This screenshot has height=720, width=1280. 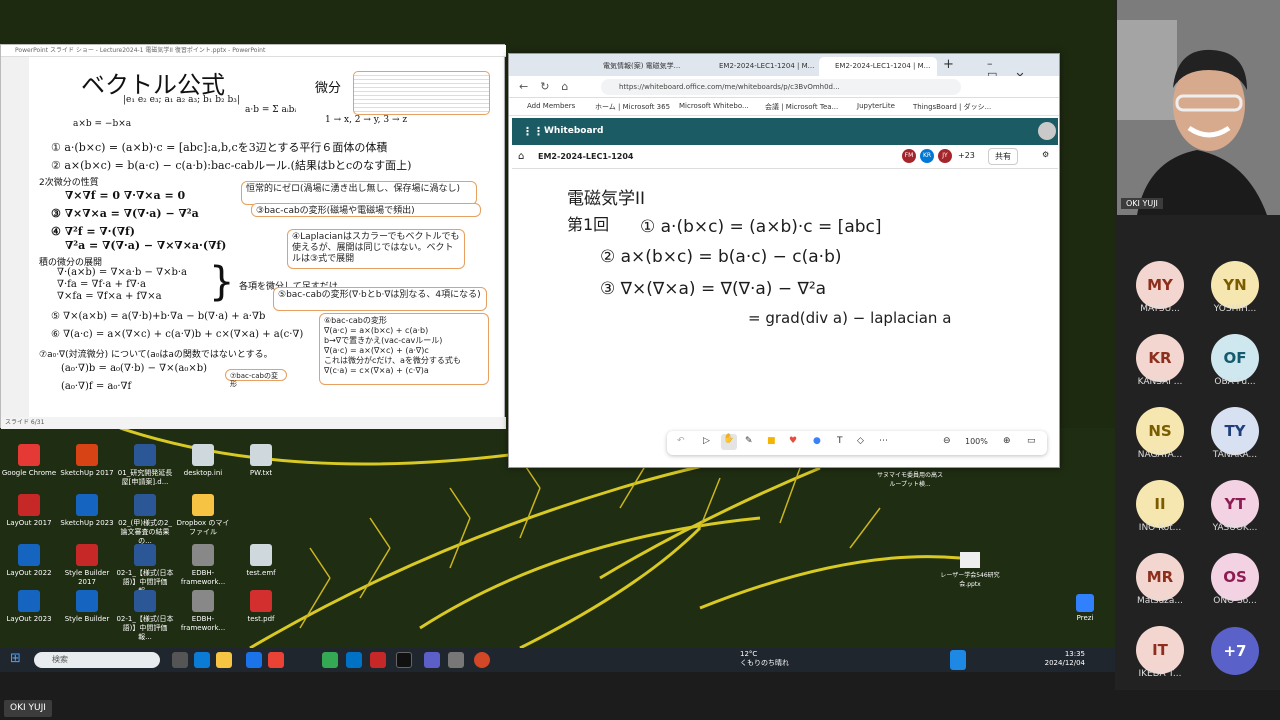 I want to click on taskbar-search: 検索, so click(x=97, y=660).